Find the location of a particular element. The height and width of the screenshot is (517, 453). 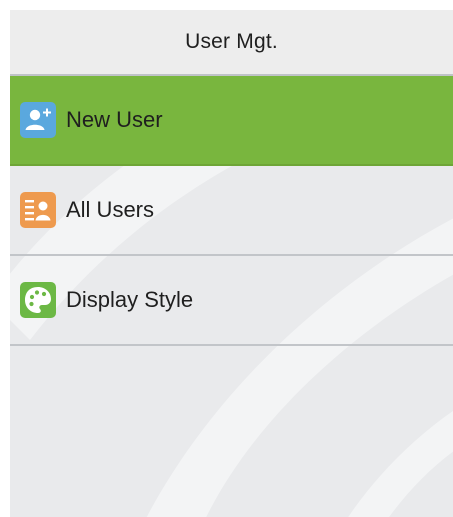

title-bar: User Mgt. is located at coordinates (231, 43).